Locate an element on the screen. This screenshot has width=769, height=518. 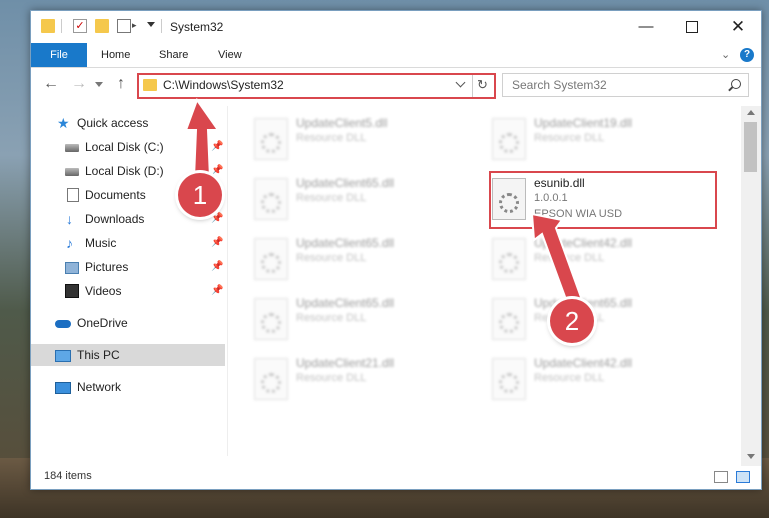
videos-icon is located at coordinates (72, 291).